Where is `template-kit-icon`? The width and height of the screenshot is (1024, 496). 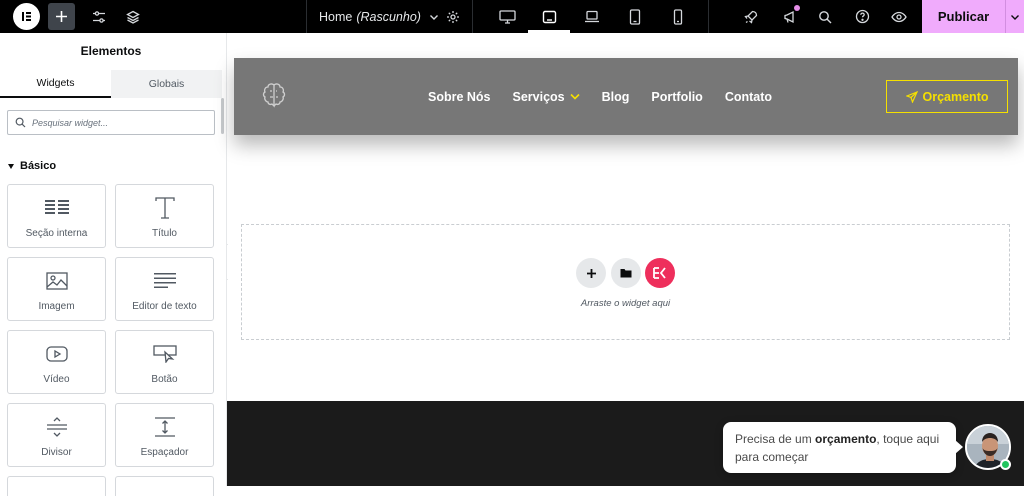 template-kit-icon is located at coordinates (659, 273).